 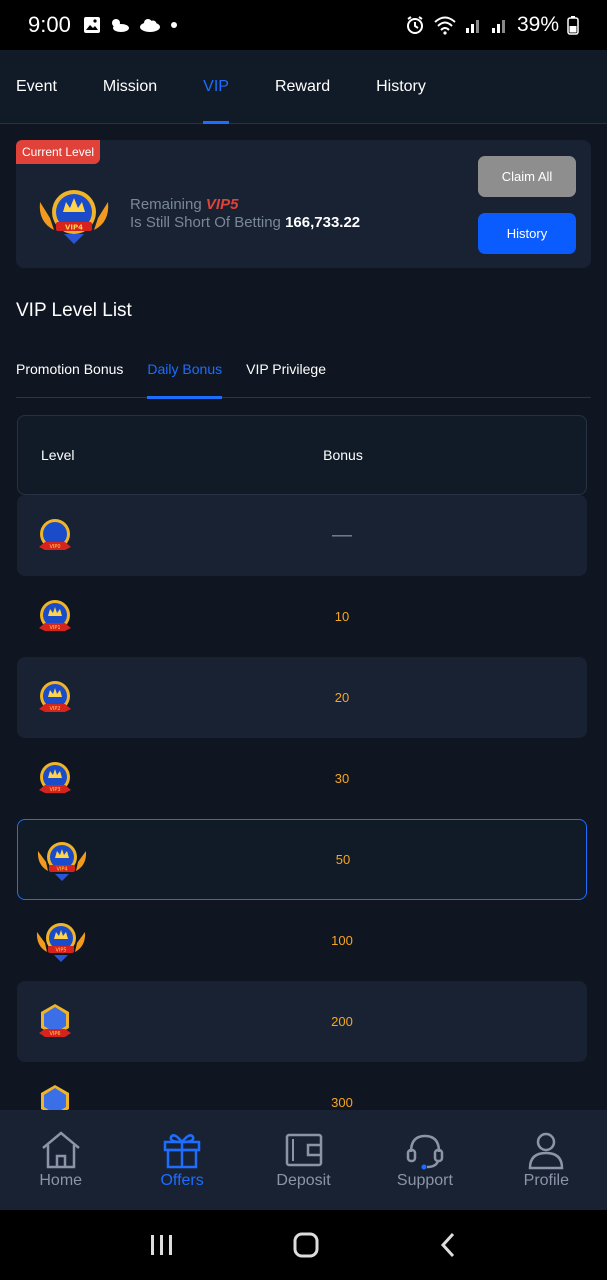 I want to click on tab-reward: Reward, so click(x=302, y=87).